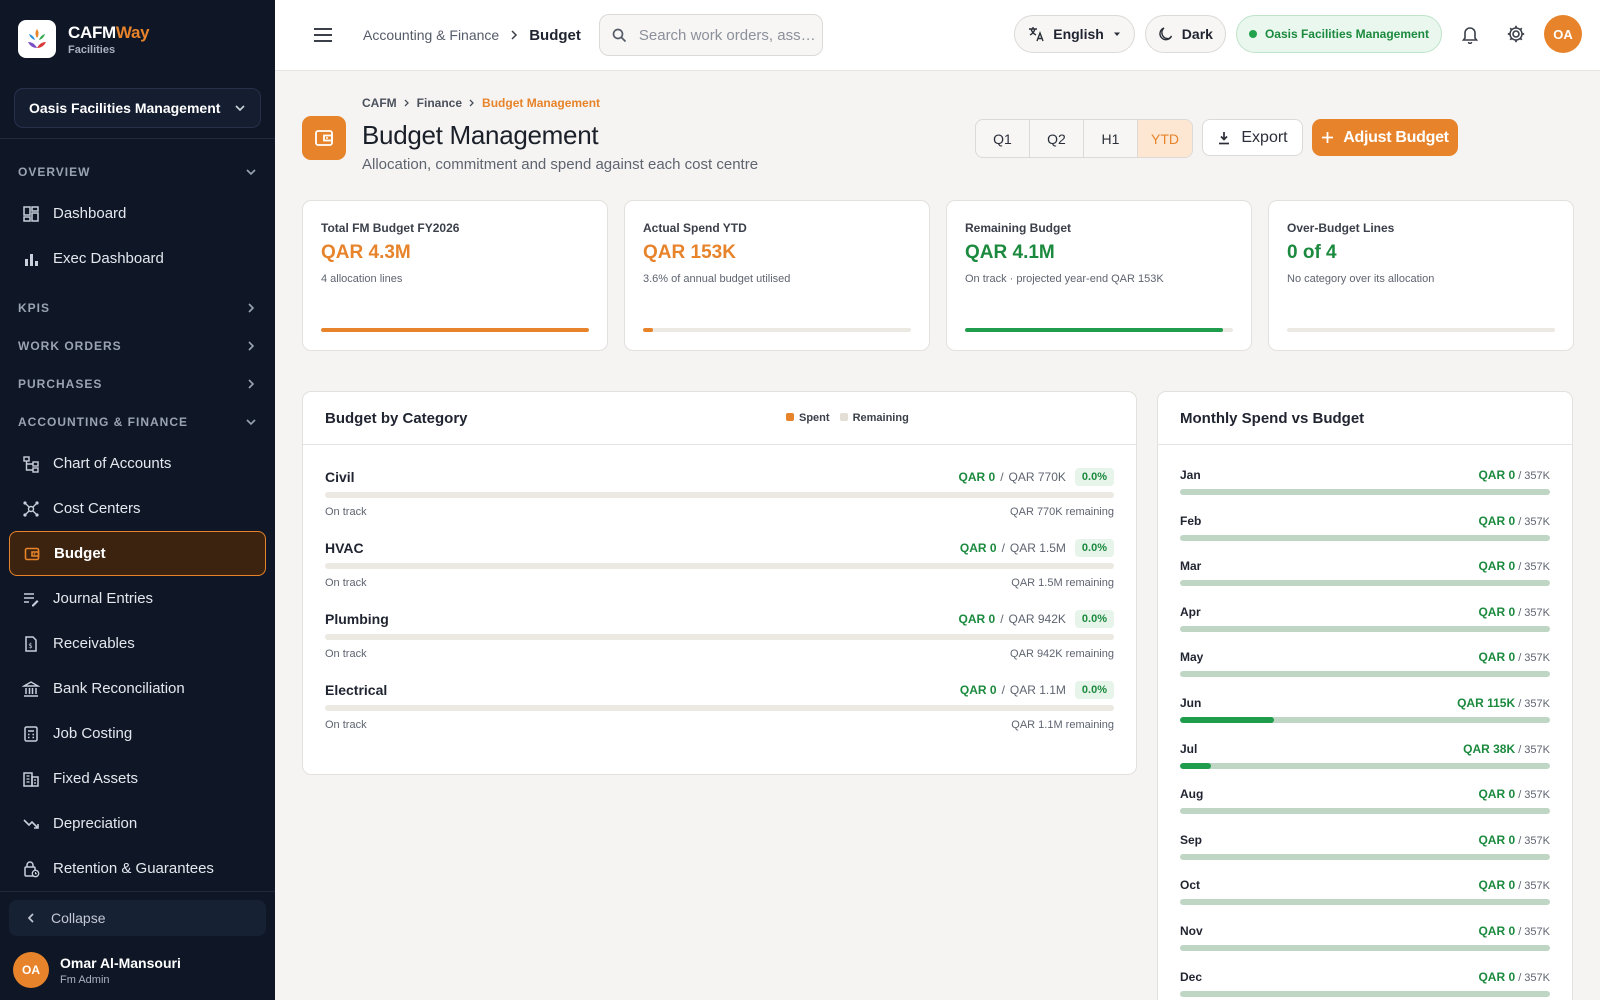 The height and width of the screenshot is (1000, 1600). Describe the element at coordinates (323, 35) in the screenshot. I see `menu-toggle-button` at that location.